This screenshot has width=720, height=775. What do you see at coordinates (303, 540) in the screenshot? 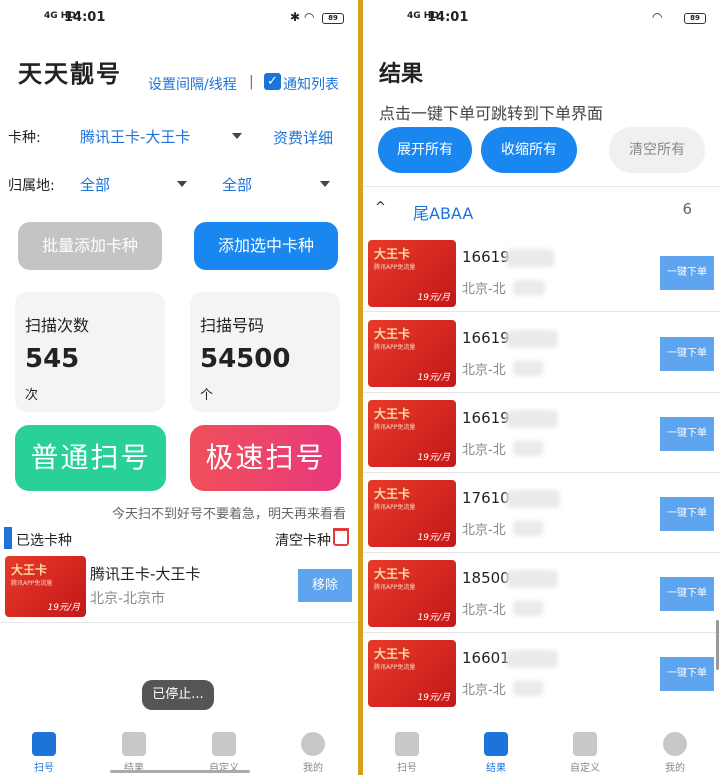
I see `clear-cards-button: 清空卡种` at bounding box center [303, 540].